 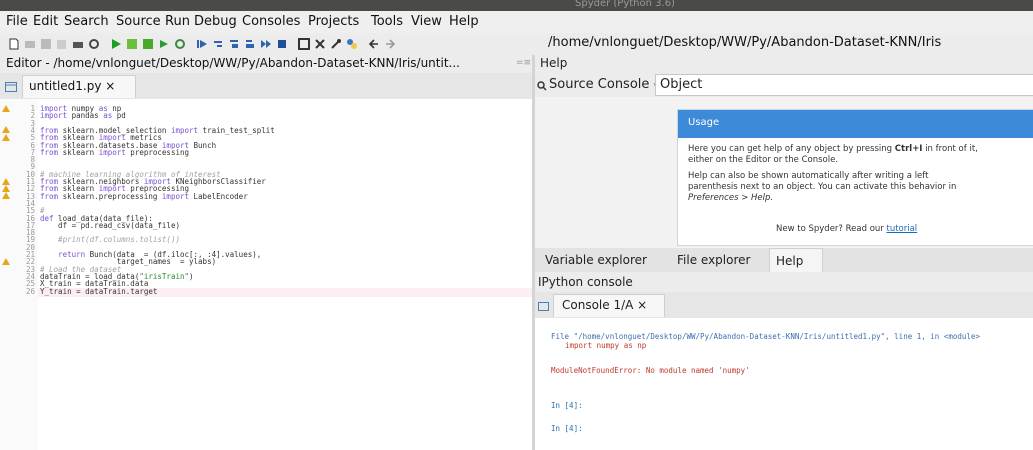 I want to click on close-pane-icon, so click(x=320, y=44).